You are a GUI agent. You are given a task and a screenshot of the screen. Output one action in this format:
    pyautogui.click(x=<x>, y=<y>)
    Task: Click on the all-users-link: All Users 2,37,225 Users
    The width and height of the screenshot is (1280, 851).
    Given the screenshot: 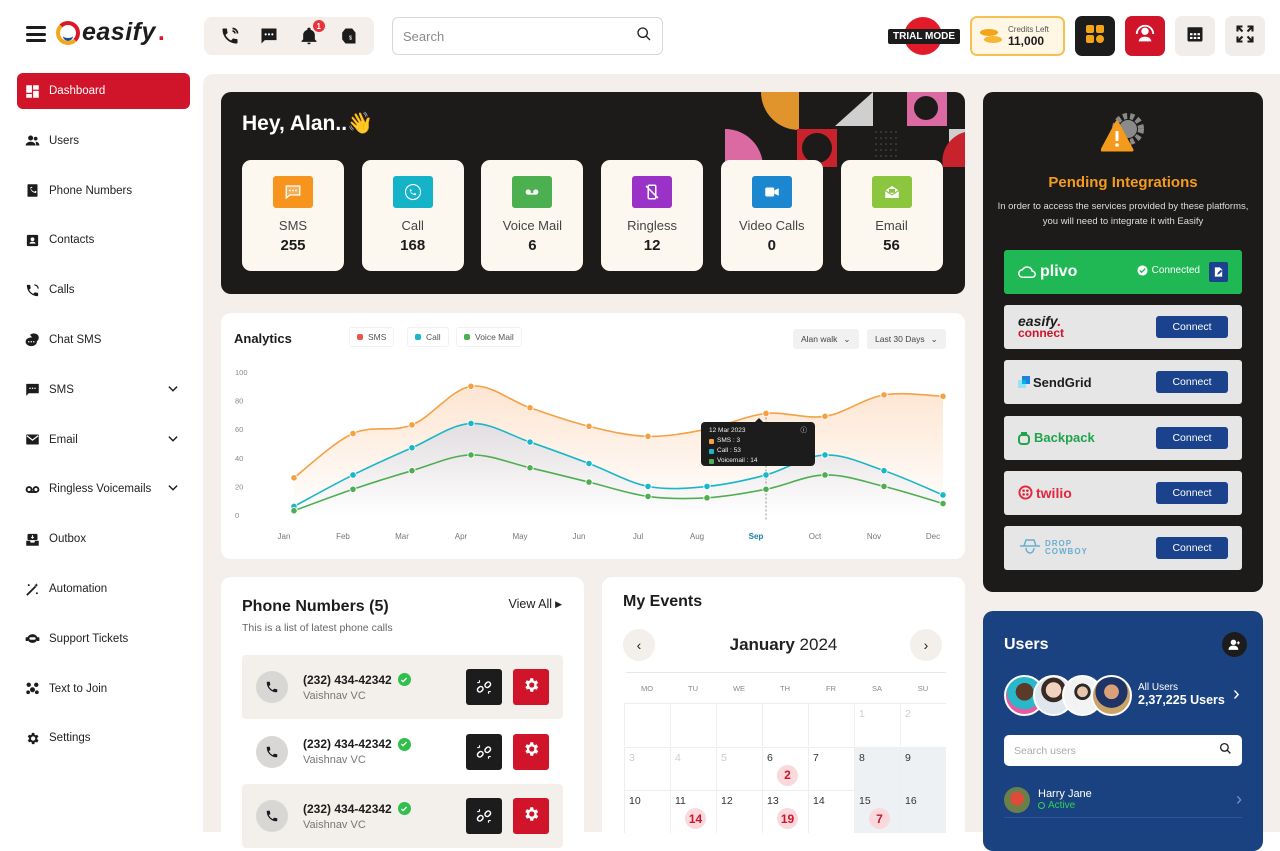 What is the action you would take?
    pyautogui.click(x=1181, y=694)
    